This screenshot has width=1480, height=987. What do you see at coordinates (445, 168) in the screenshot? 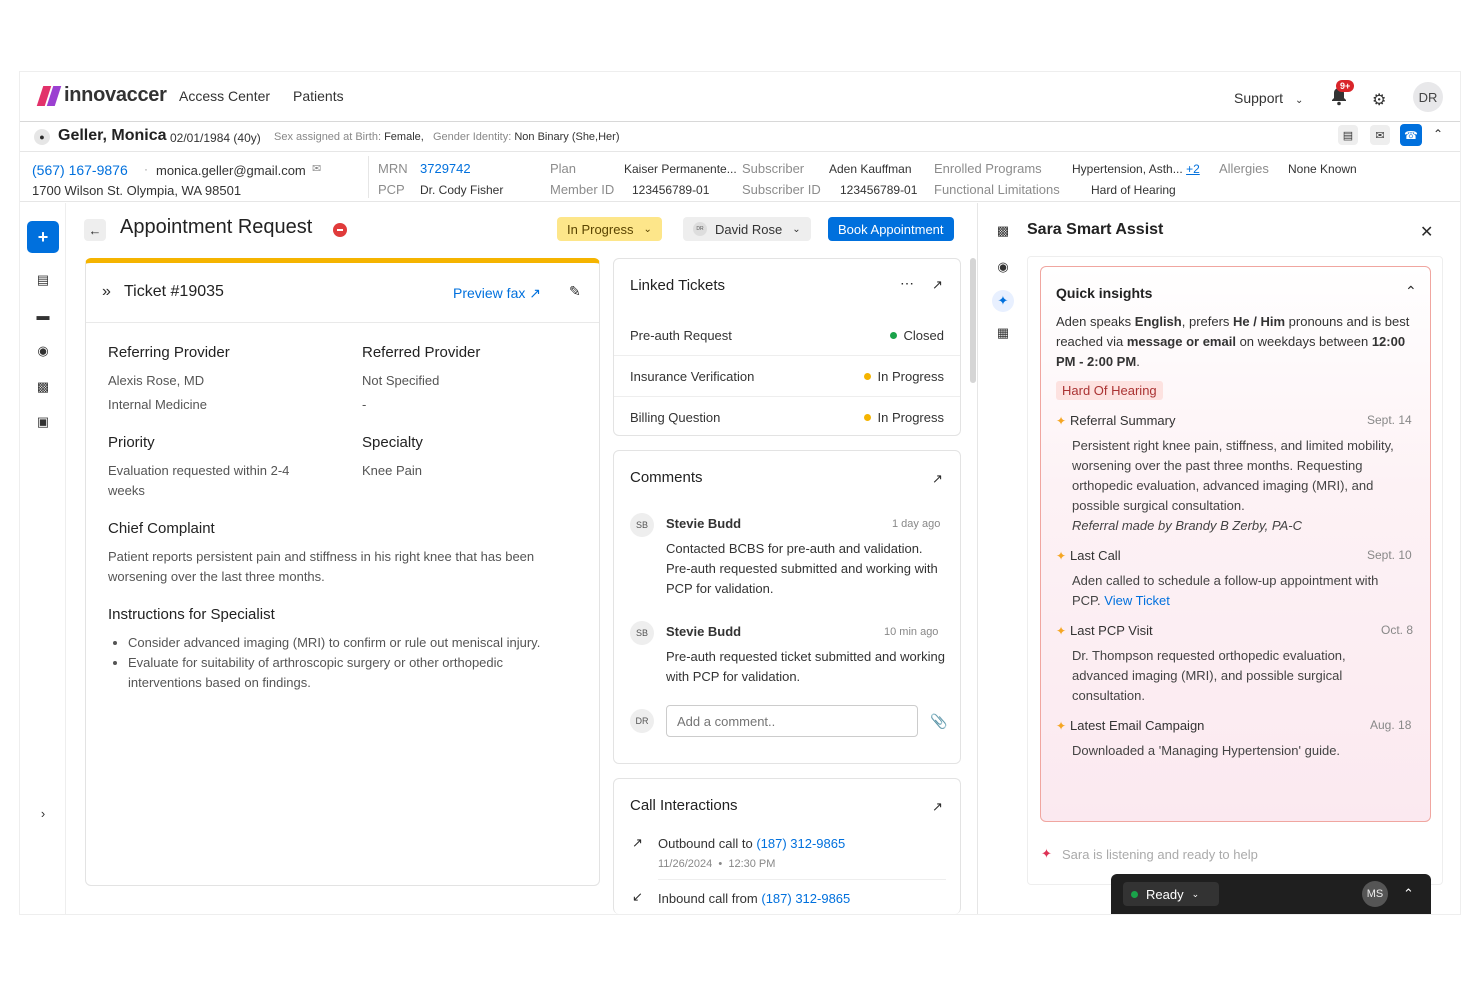
I see `mrn-value: 3729742` at bounding box center [445, 168].